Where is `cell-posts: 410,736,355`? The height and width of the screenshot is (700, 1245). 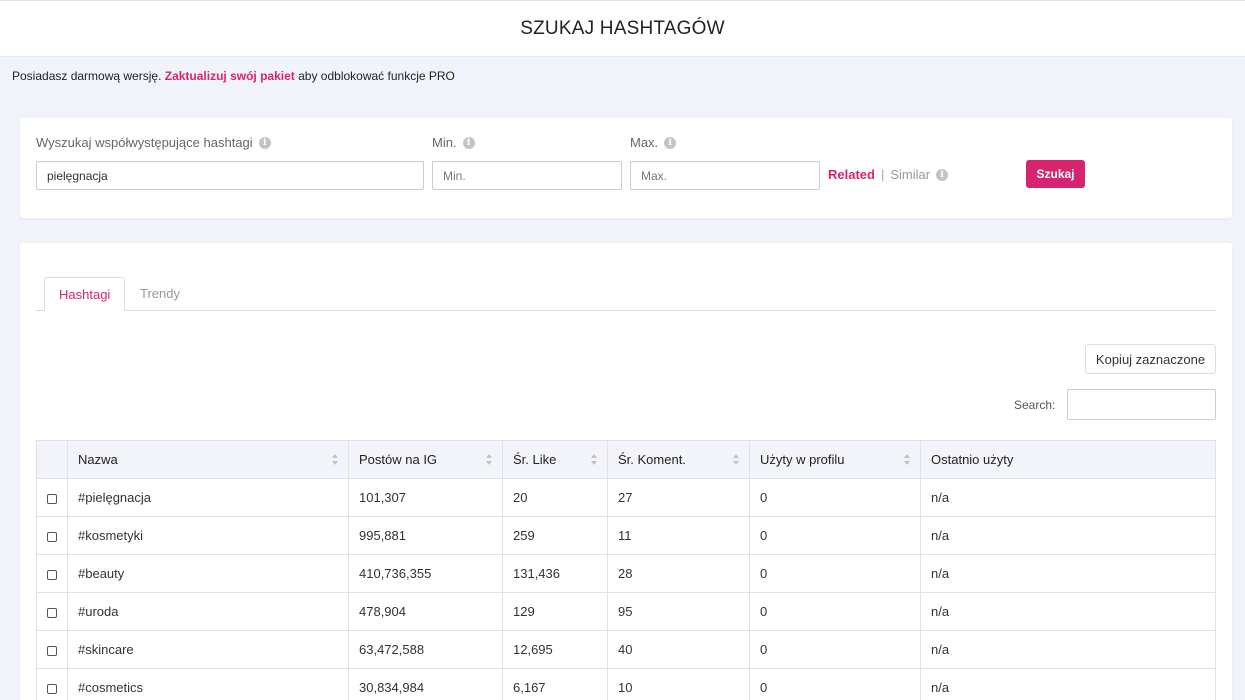
cell-posts: 410,736,355 is located at coordinates (425, 573).